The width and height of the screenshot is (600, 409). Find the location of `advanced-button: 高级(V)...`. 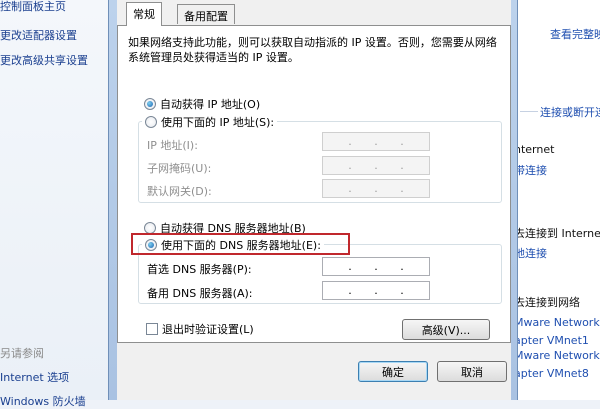

advanced-button: 高级(V)... is located at coordinates (446, 329).